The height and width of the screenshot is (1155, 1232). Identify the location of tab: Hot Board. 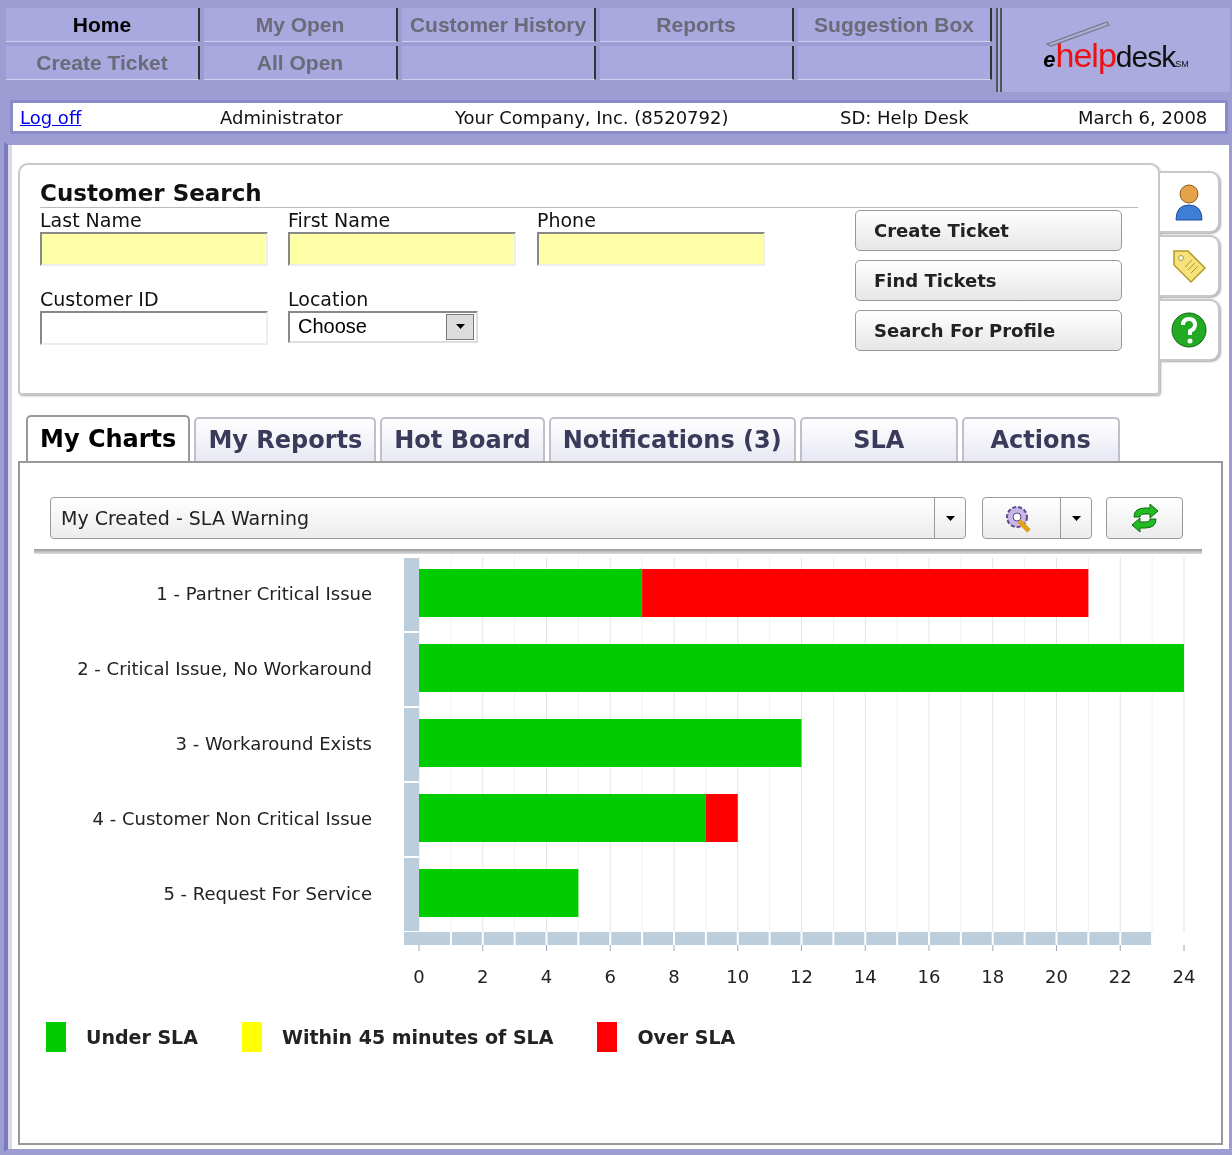
(462, 439).